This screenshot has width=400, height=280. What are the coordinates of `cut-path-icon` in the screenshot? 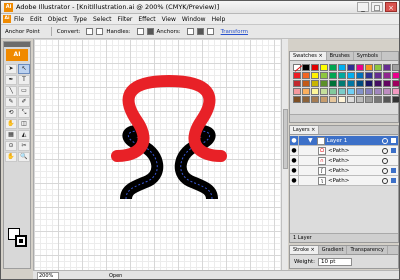 It's located at (210, 31).